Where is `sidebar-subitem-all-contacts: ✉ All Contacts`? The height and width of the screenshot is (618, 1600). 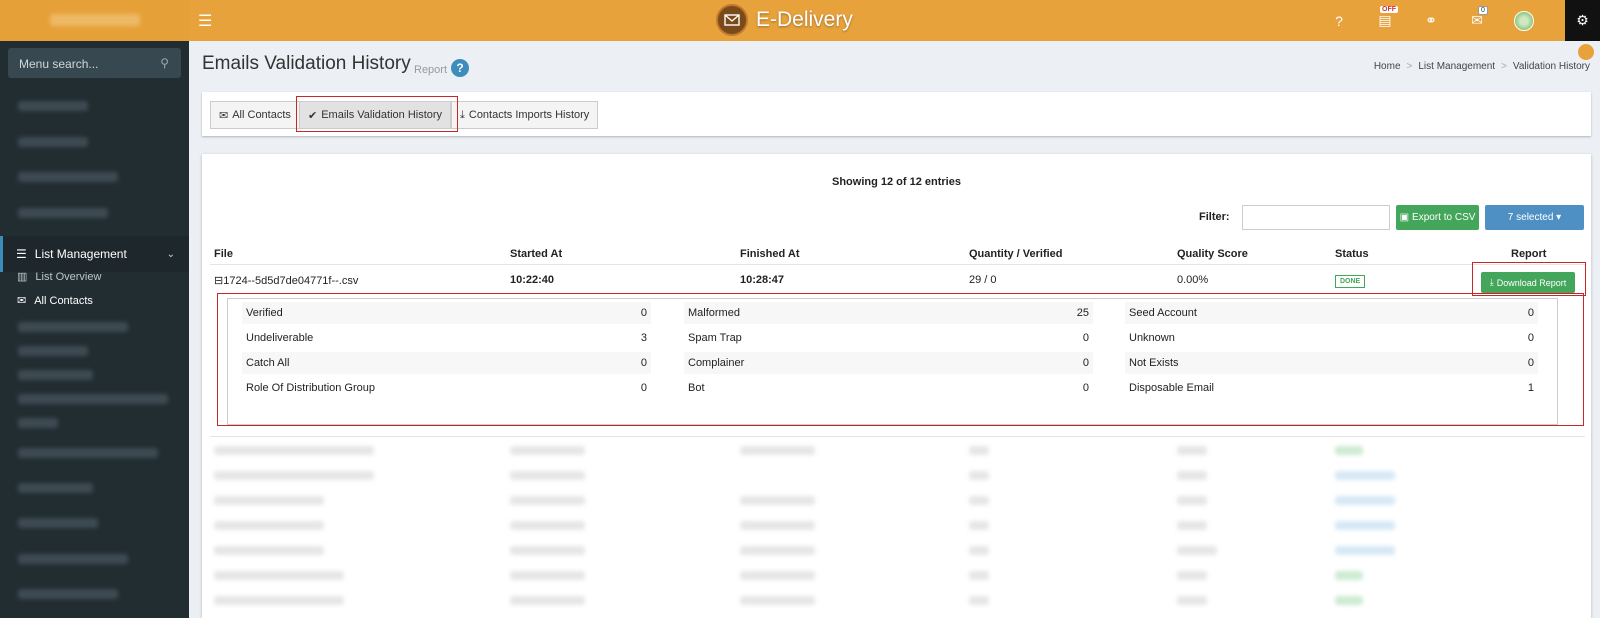 sidebar-subitem-all-contacts: ✉ All Contacts is located at coordinates (55, 301).